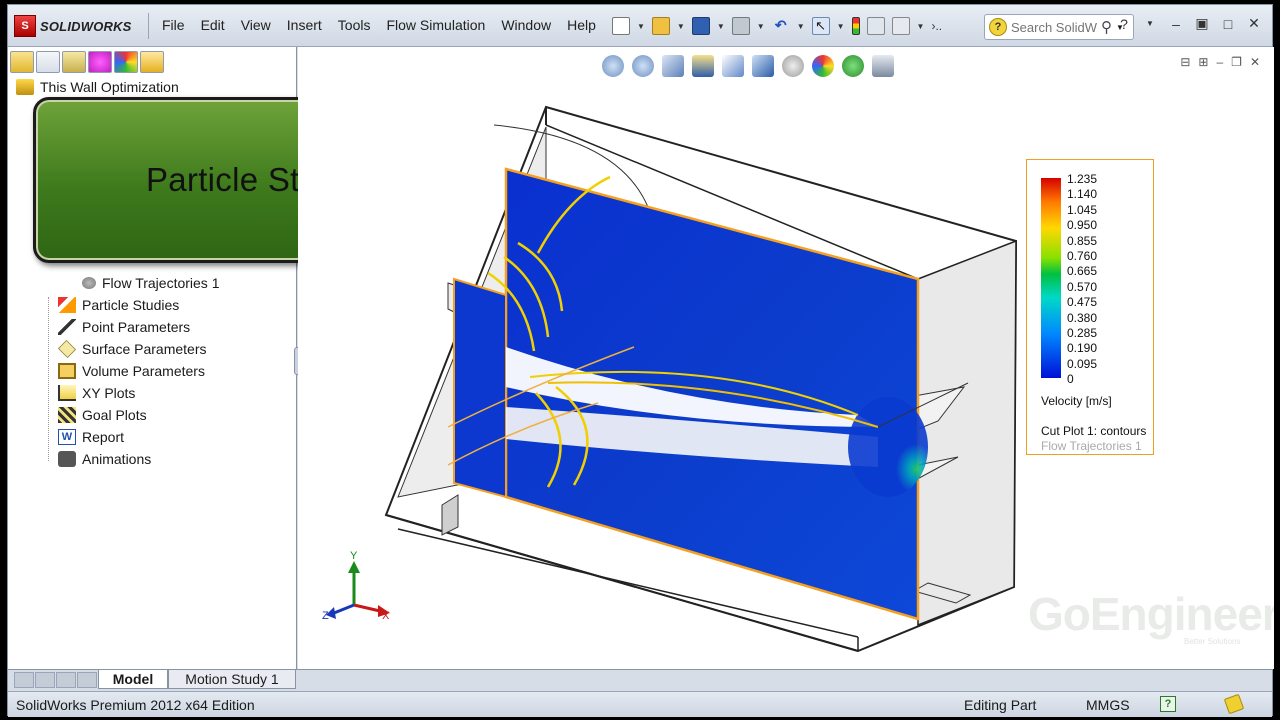  I want to click on open-folder-icon, so click(660, 26).